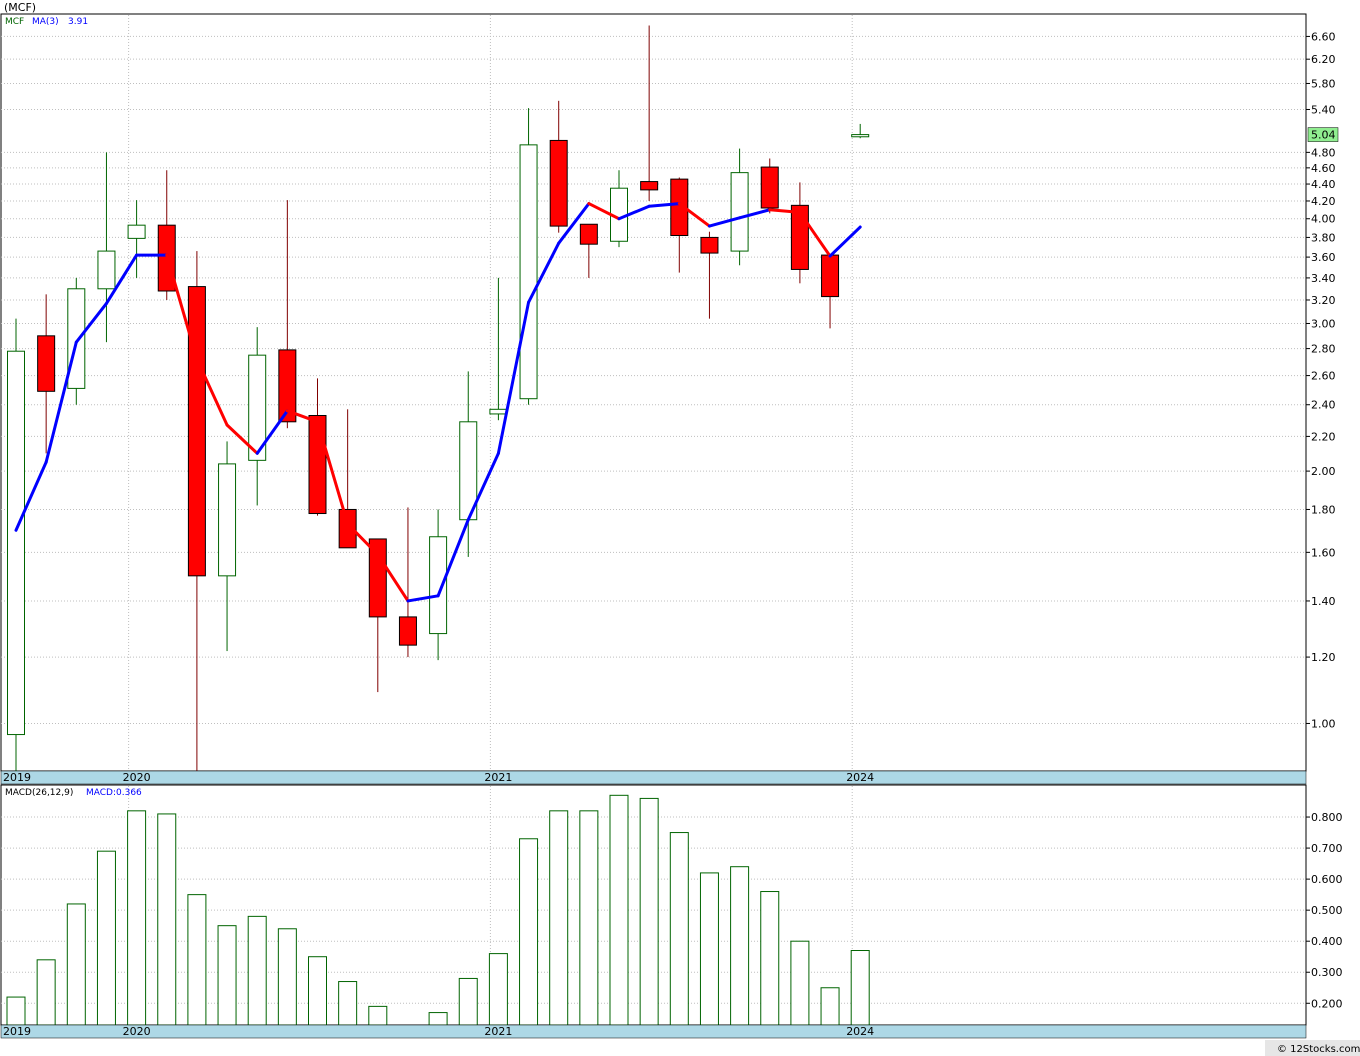 The height and width of the screenshot is (1056, 1360). I want to click on price-tick-label: 2.00, so click(1323, 471).